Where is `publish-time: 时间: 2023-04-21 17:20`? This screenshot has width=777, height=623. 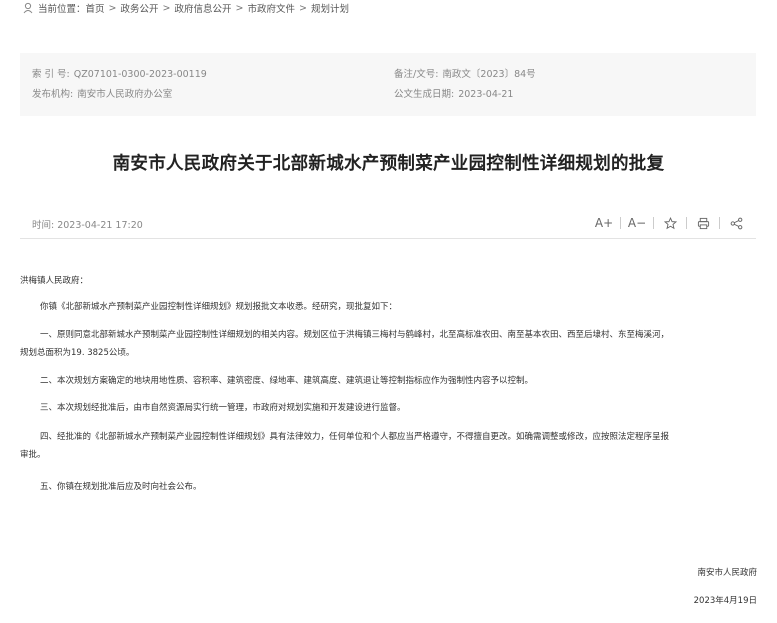 publish-time: 时间: 2023-04-21 17:20 is located at coordinates (87, 224).